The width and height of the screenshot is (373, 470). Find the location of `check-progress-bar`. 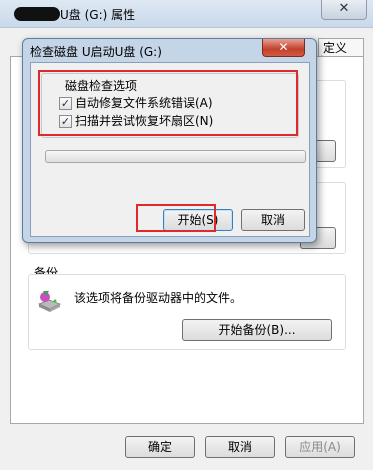

check-progress-bar is located at coordinates (175, 156).